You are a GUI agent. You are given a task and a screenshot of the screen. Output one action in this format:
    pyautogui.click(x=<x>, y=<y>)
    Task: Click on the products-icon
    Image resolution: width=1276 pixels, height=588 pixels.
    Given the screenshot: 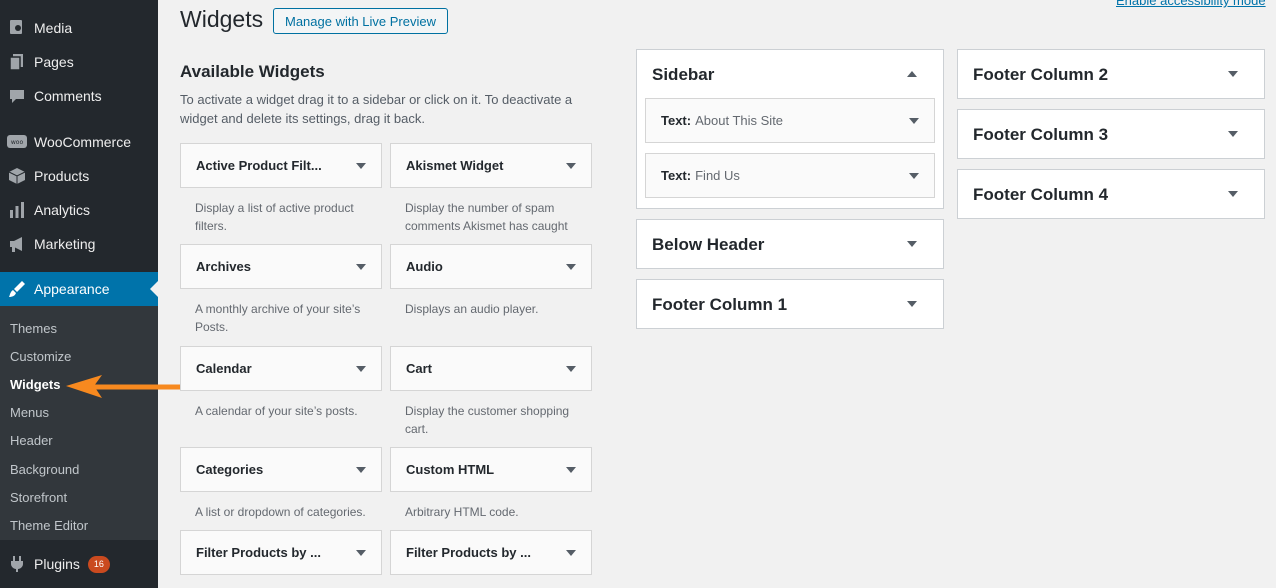 What is the action you would take?
    pyautogui.click(x=17, y=176)
    